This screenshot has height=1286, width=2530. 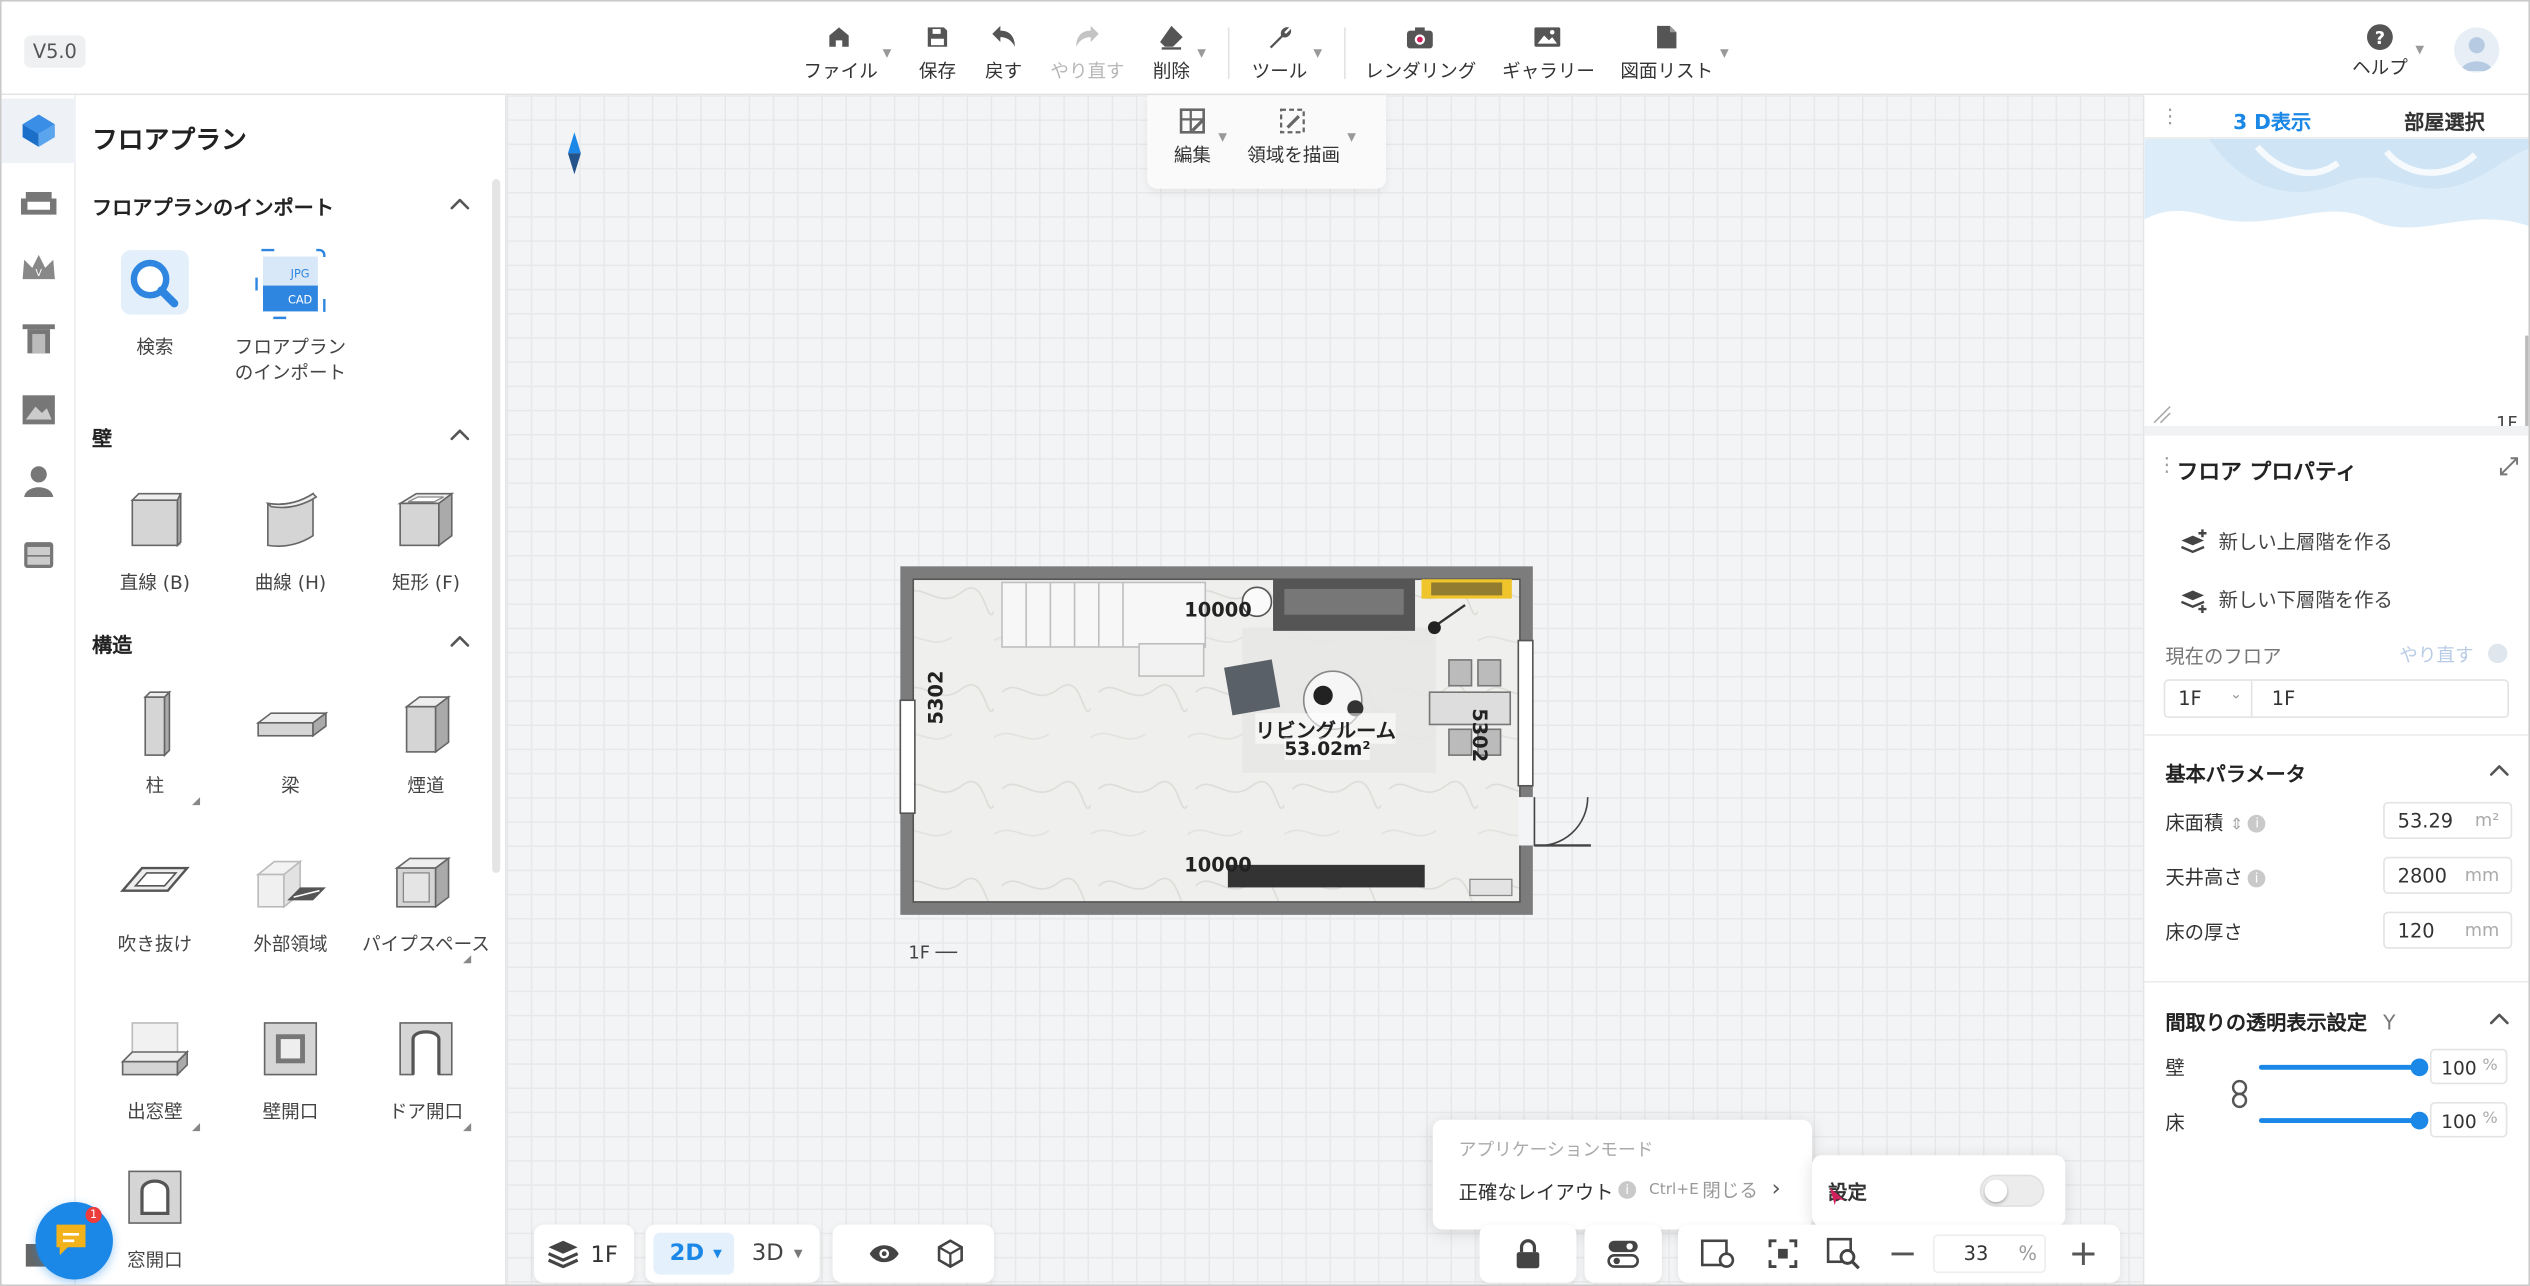 What do you see at coordinates (2175, 1068) in the screenshot?
I see `wall-transparency-label: 壁` at bounding box center [2175, 1068].